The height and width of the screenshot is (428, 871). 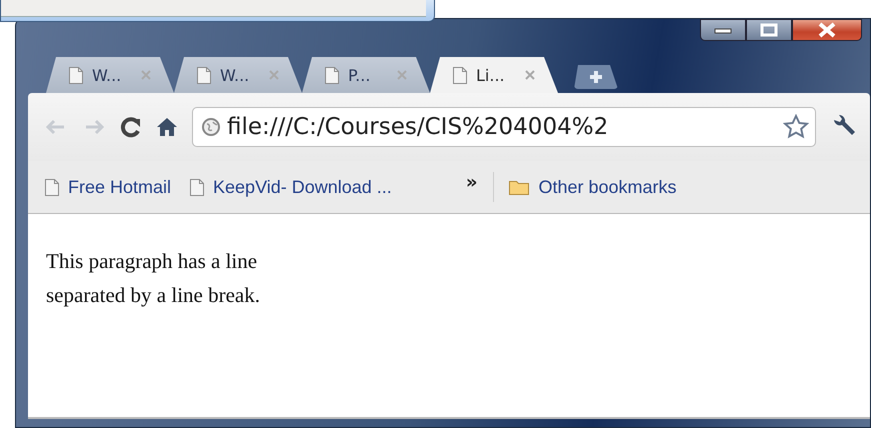 What do you see at coordinates (796, 127) in the screenshot?
I see `star-icon` at bounding box center [796, 127].